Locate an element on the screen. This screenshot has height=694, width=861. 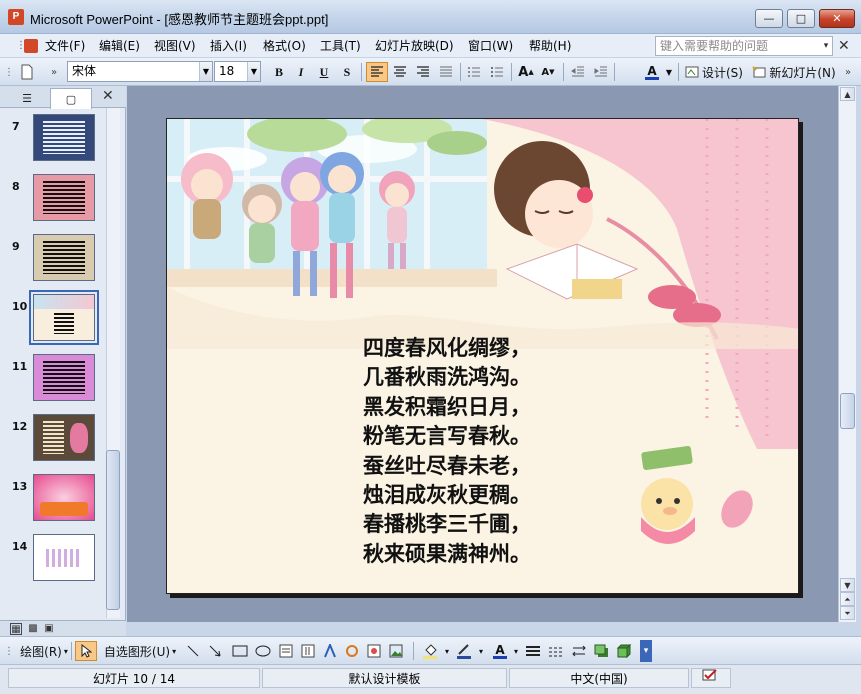
bullets-icon is located at coordinates (497, 72).